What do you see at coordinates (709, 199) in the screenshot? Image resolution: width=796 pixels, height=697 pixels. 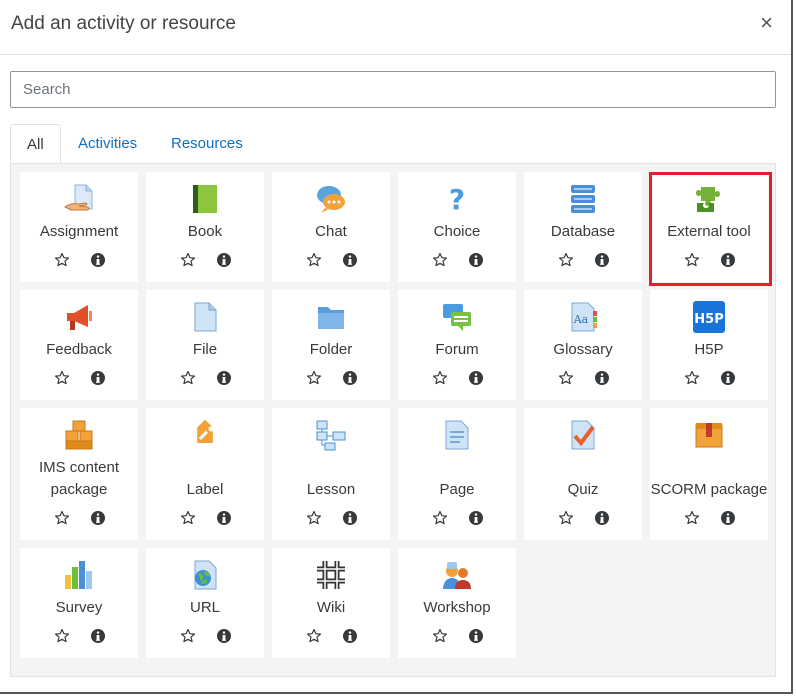 I see `external-tool-icon` at bounding box center [709, 199].